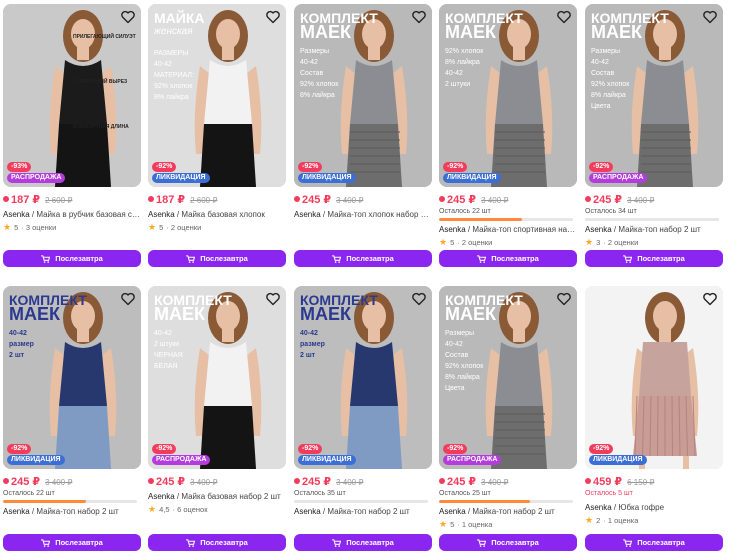 This screenshot has width=730, height=556. What do you see at coordinates (325, 314) in the screenshot?
I see `image-overlay-title2: МАЕК` at bounding box center [325, 314].